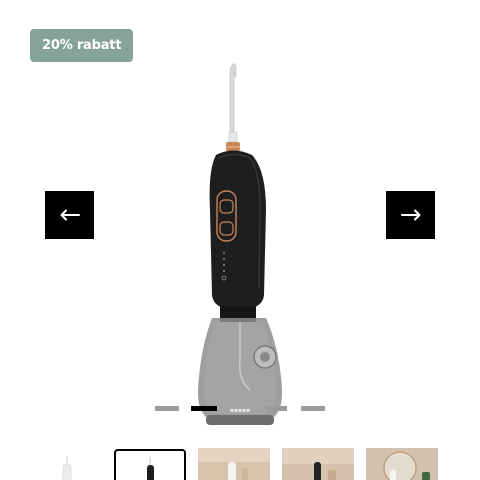  I want to click on previous-image-button, so click(69, 215).